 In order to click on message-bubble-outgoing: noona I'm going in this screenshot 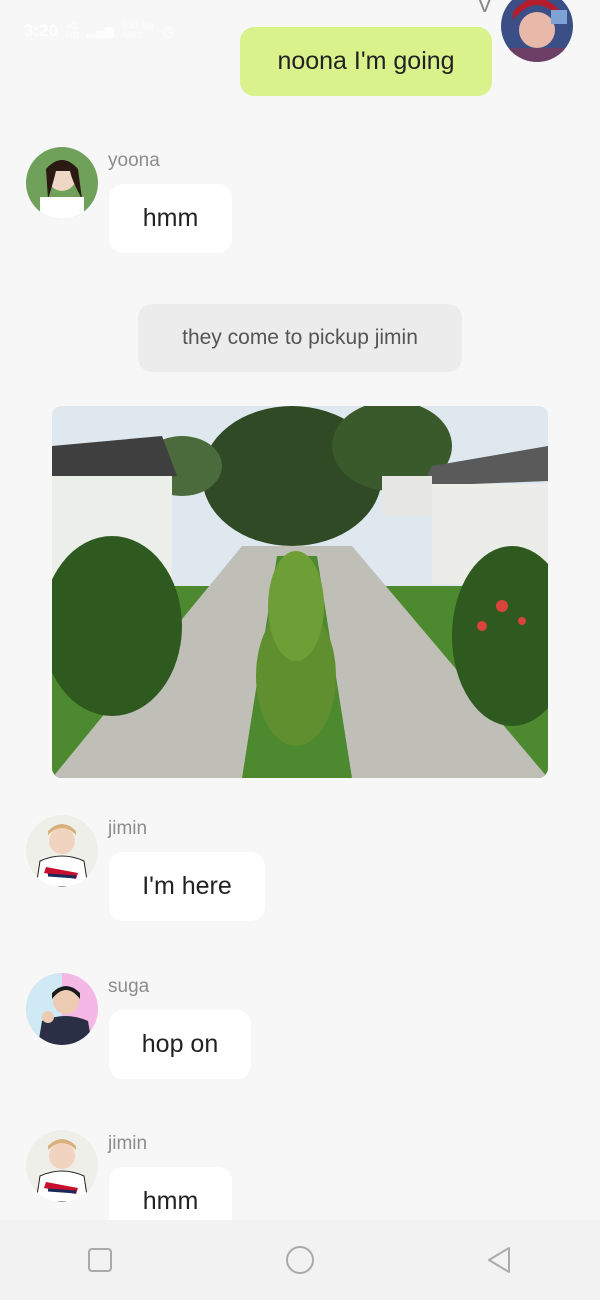, I will do `click(366, 61)`.